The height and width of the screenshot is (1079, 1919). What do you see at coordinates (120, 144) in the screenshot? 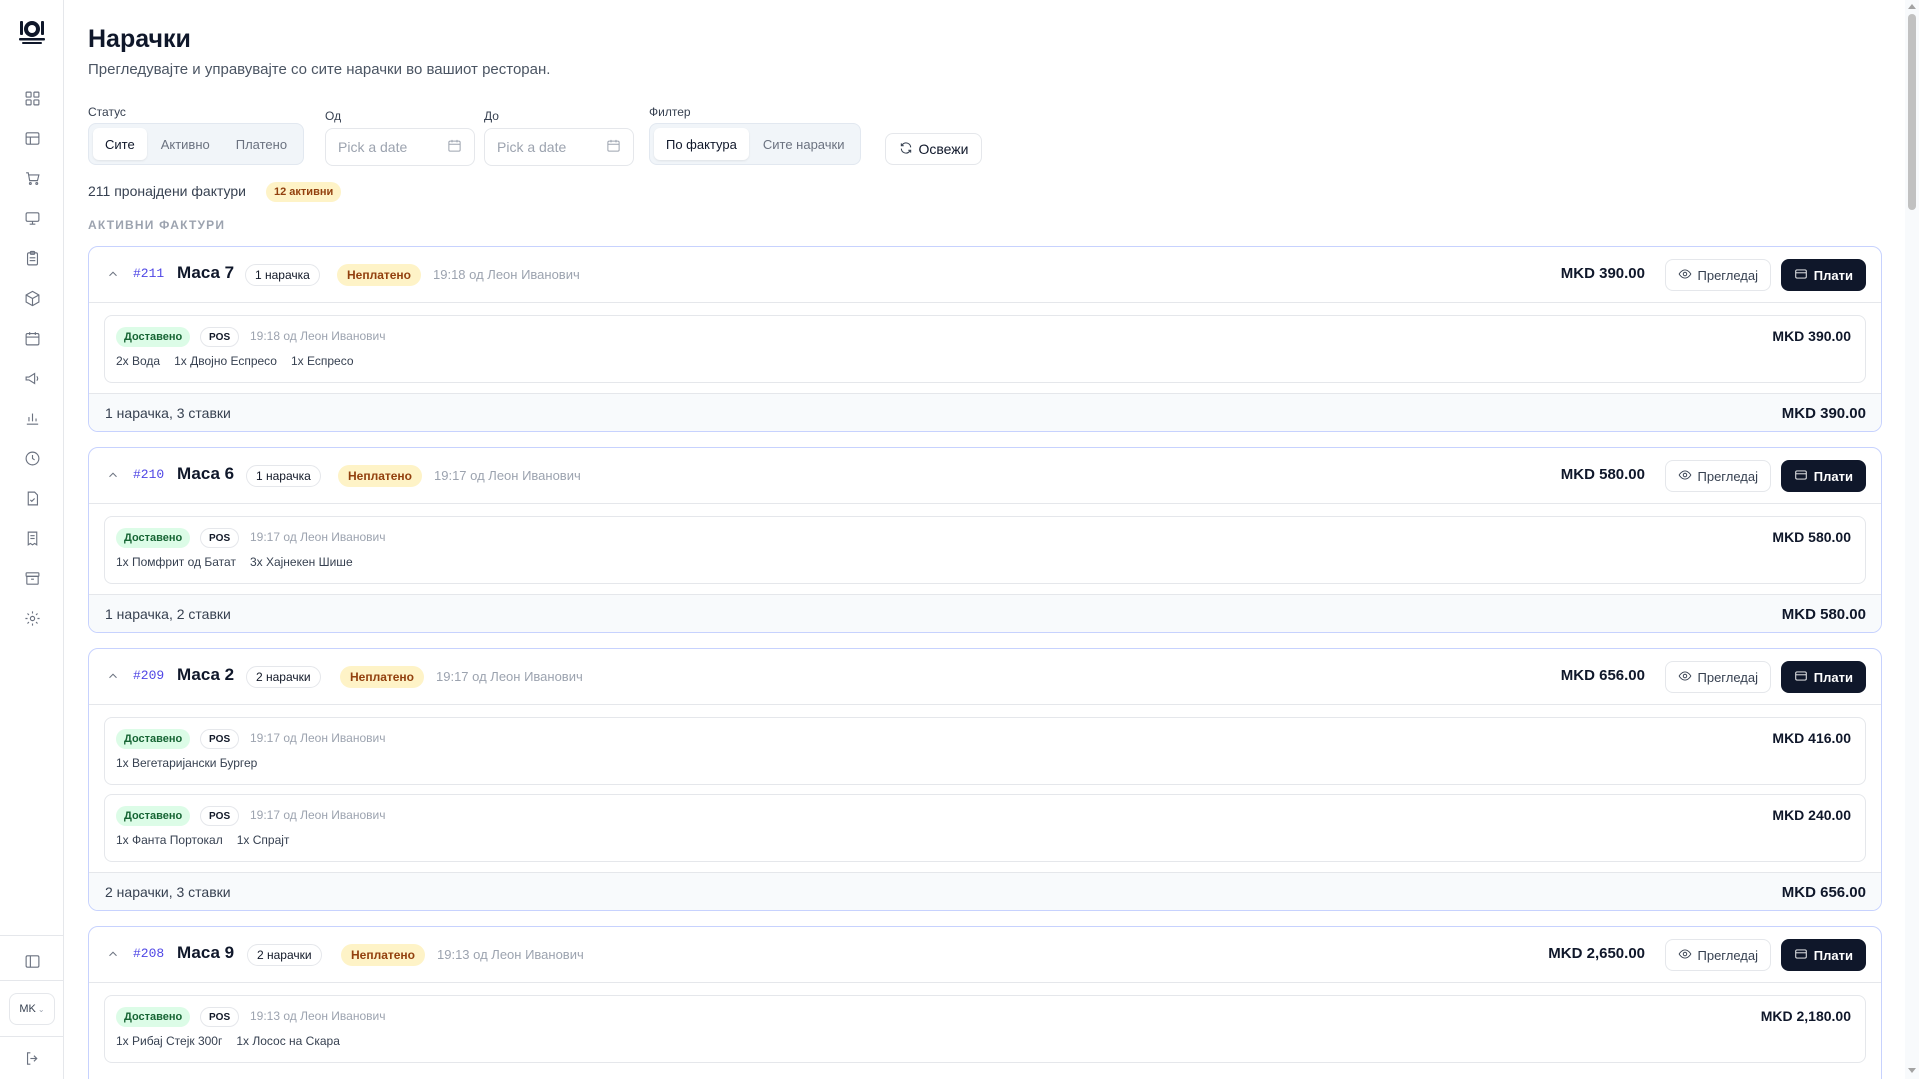
I see `status-option-all: Сите` at bounding box center [120, 144].